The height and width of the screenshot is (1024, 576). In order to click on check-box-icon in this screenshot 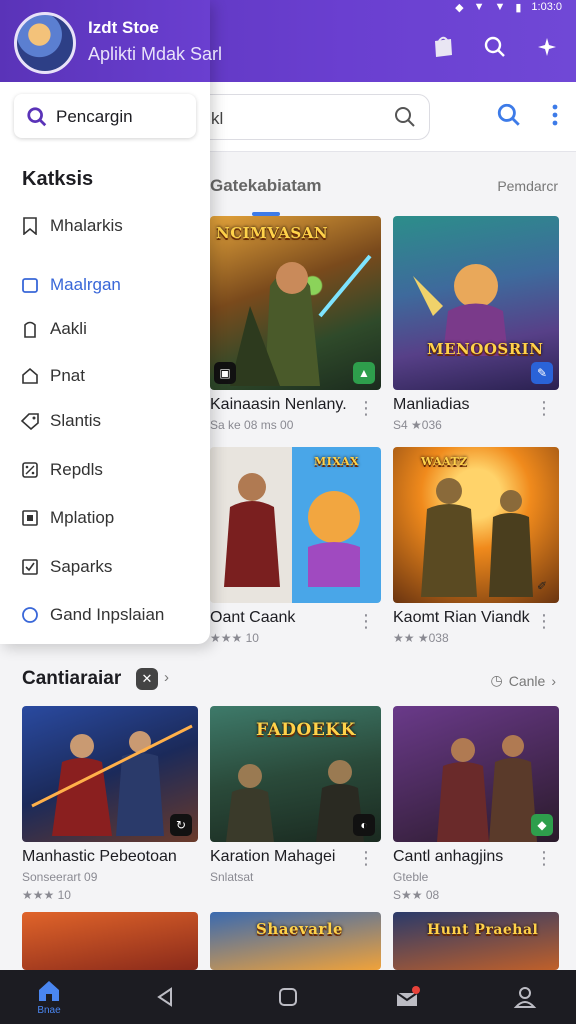, I will do `click(30, 567)`.